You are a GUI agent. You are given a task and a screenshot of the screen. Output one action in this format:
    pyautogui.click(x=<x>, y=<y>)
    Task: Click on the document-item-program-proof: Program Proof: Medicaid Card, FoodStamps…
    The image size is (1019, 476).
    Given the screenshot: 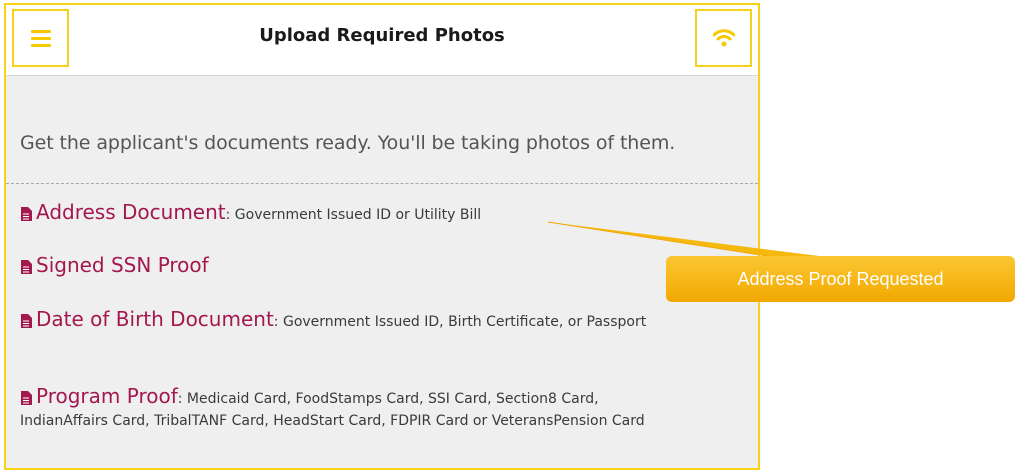 What is the action you would take?
    pyautogui.click(x=345, y=408)
    